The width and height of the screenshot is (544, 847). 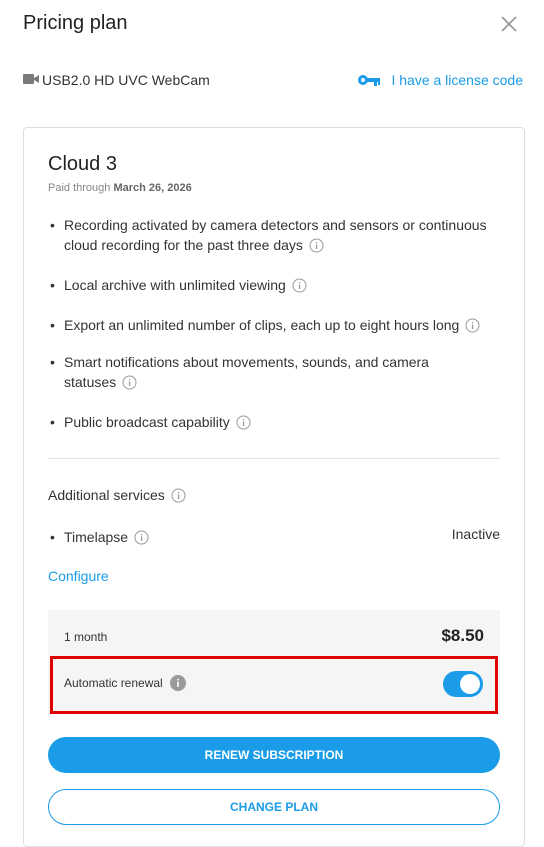 I want to click on license-link-label: I have a license code, so click(x=457, y=80).